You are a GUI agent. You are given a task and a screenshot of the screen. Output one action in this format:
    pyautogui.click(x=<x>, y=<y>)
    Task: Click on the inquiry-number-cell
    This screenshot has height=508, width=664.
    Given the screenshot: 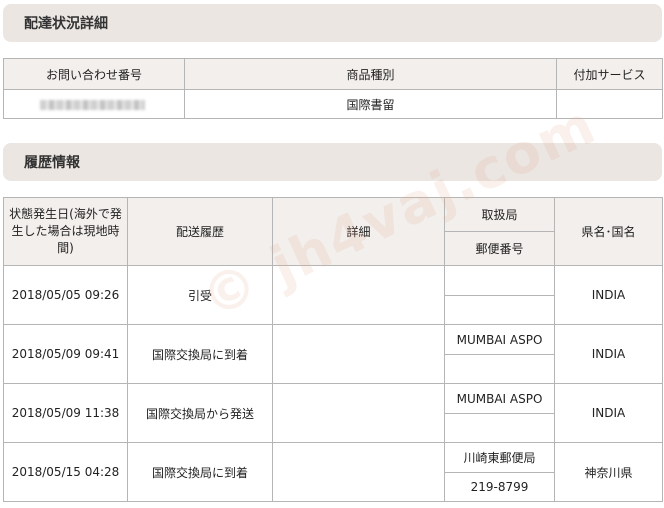 What is the action you would take?
    pyautogui.click(x=94, y=104)
    